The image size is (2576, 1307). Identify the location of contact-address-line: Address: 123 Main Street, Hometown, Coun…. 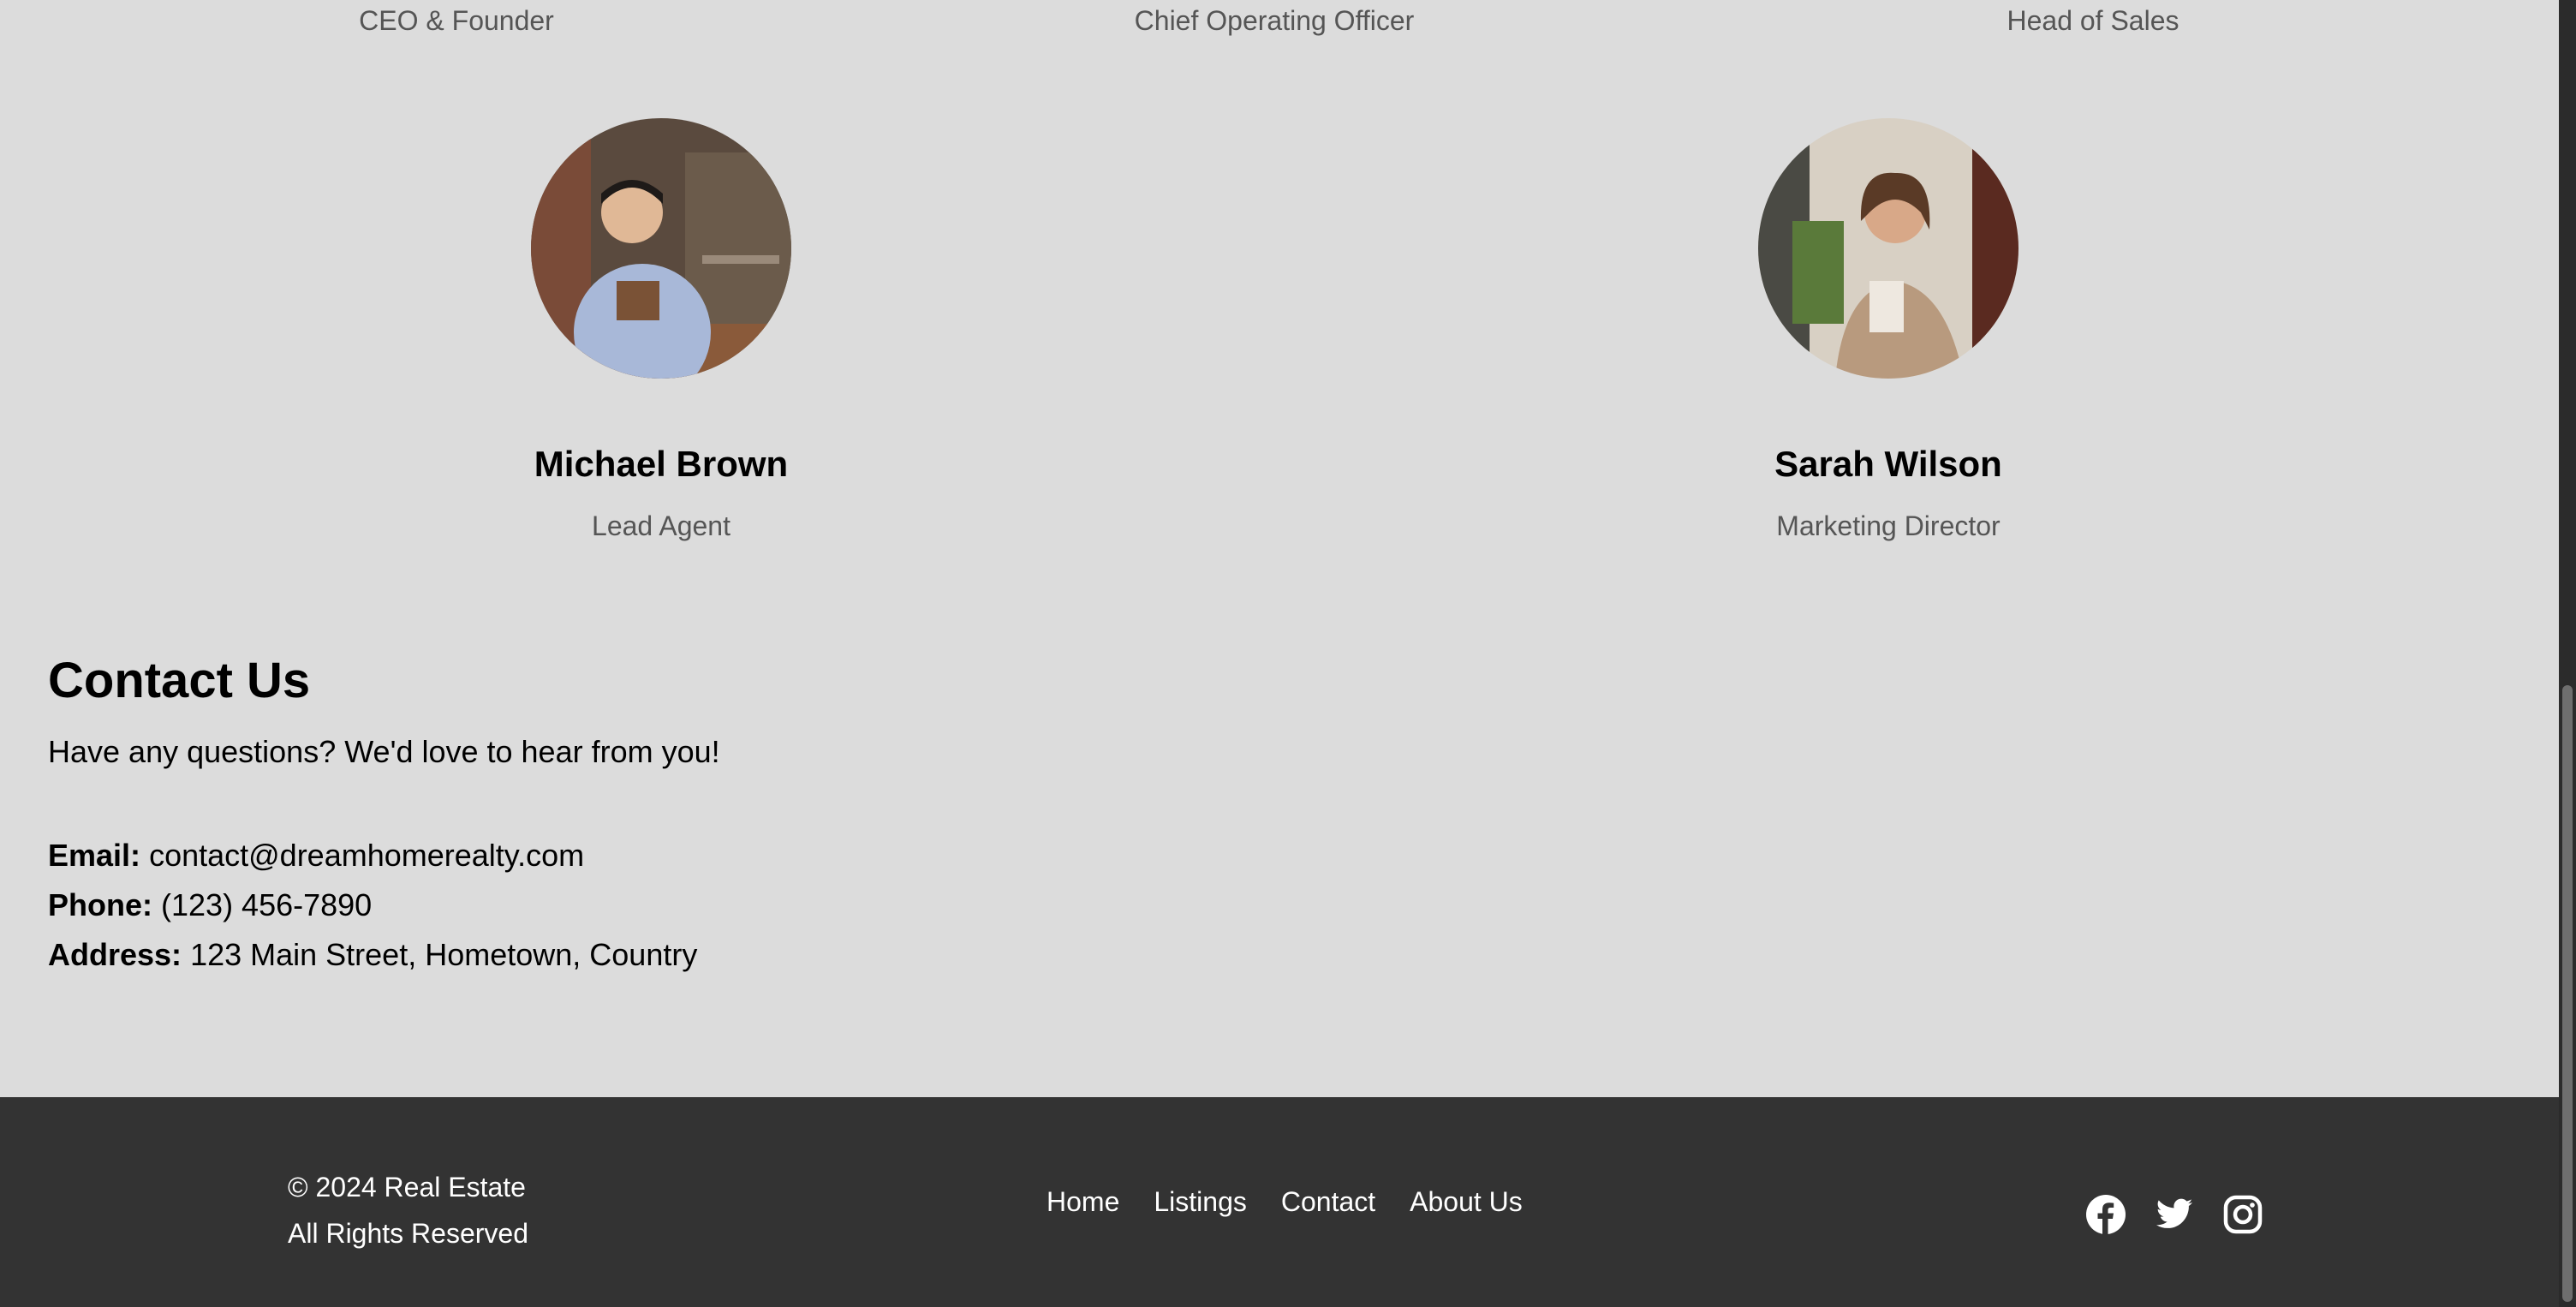
(384, 955).